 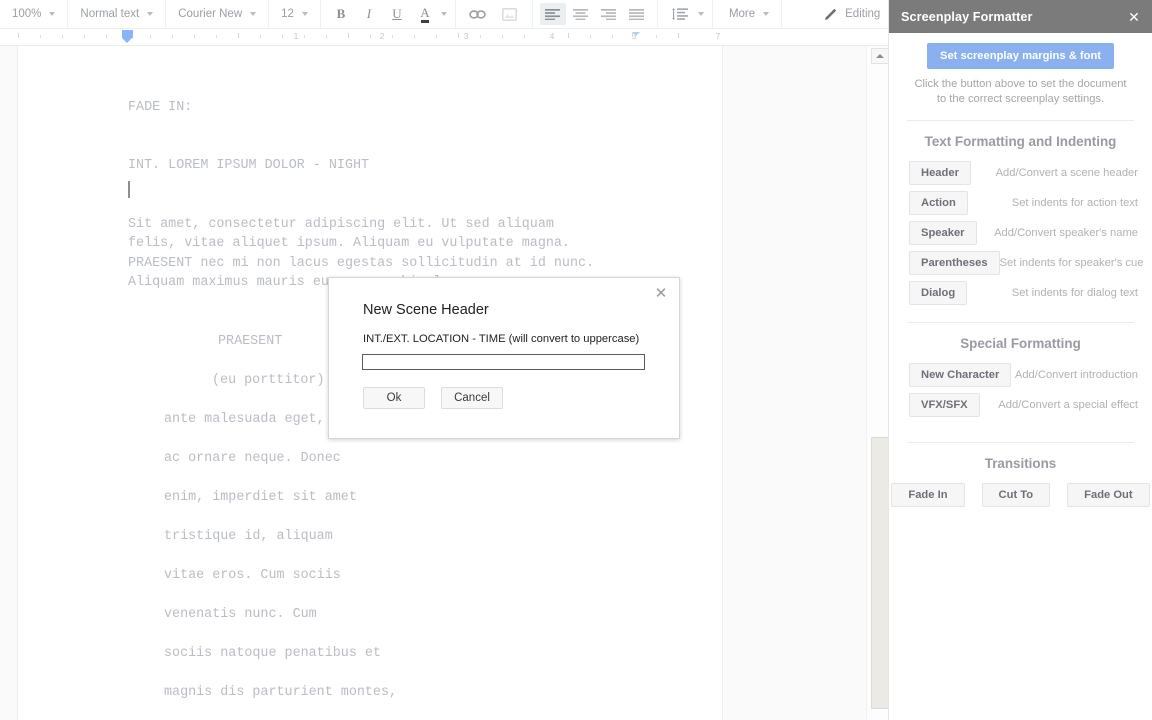 What do you see at coordinates (252, 575) in the screenshot?
I see `doc-dialog-line: vitae eros. Cum sociis` at bounding box center [252, 575].